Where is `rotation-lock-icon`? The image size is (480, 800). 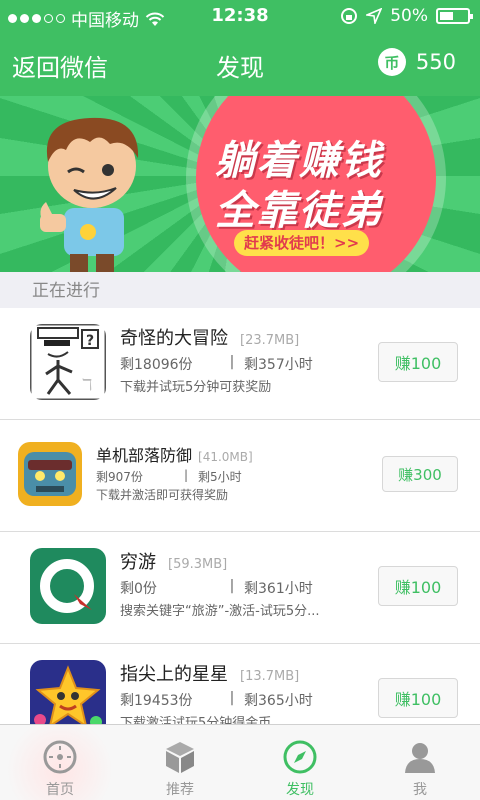 rotation-lock-icon is located at coordinates (349, 16).